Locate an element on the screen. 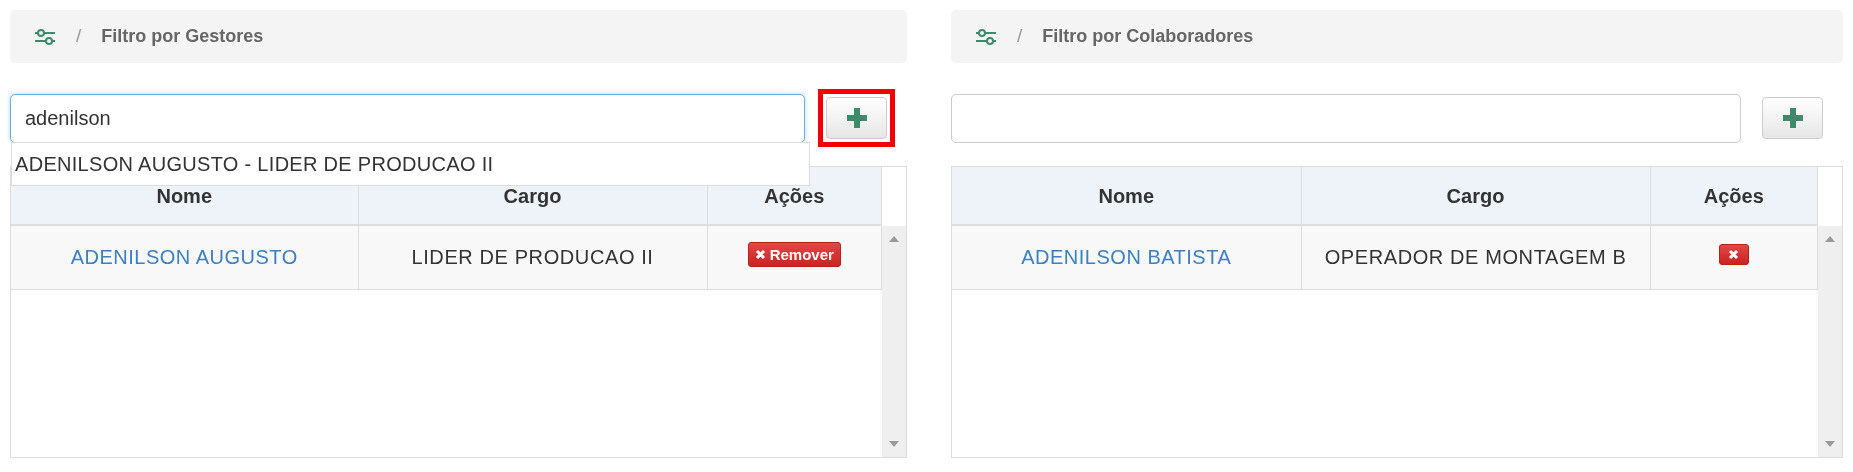  search-field is located at coordinates (1346, 118).